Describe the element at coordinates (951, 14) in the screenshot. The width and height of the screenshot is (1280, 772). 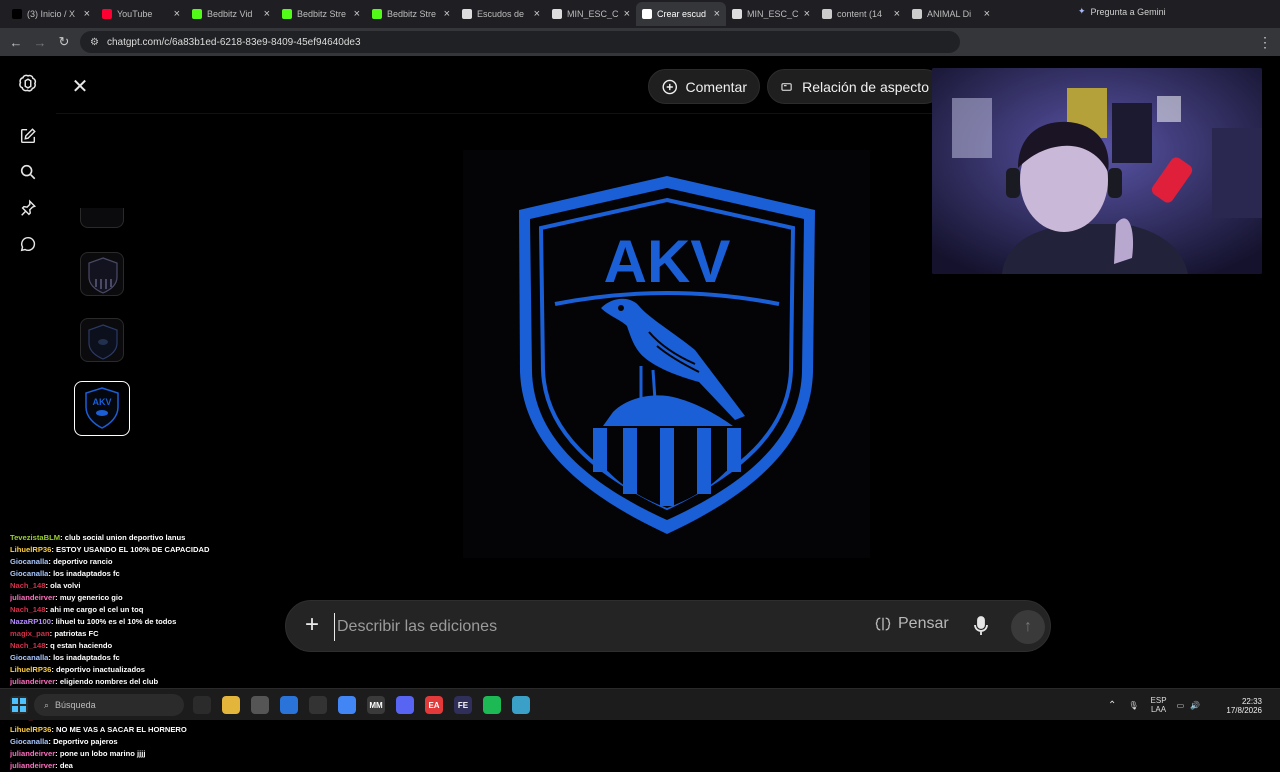
I see `browser-tab: ANIMAL Di ×` at that location.